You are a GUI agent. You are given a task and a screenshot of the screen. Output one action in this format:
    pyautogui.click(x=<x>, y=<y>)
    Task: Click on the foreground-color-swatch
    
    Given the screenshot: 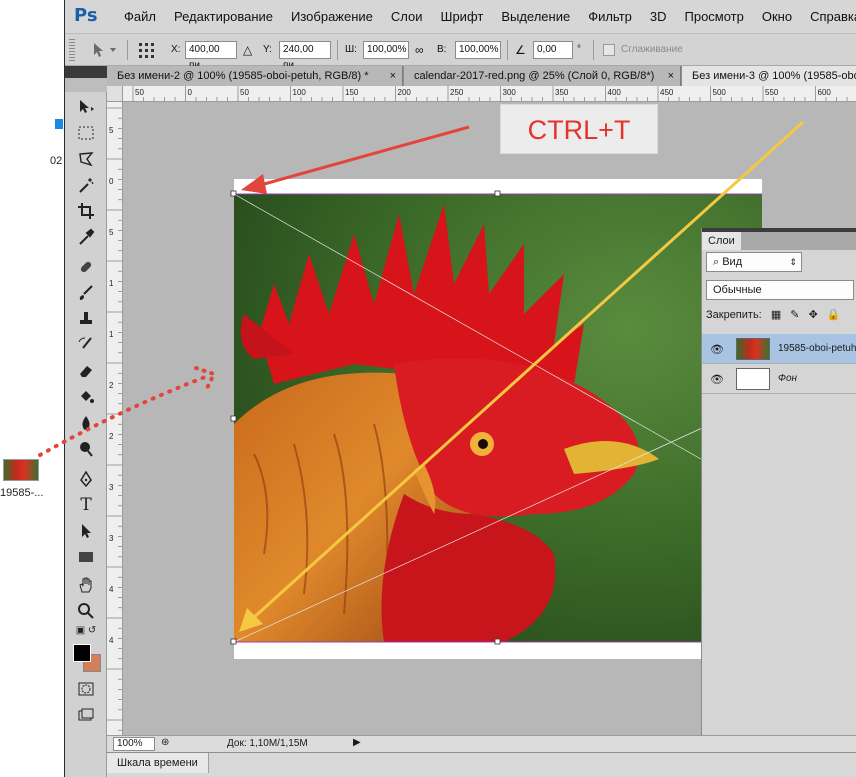 What is the action you would take?
    pyautogui.click(x=82, y=653)
    